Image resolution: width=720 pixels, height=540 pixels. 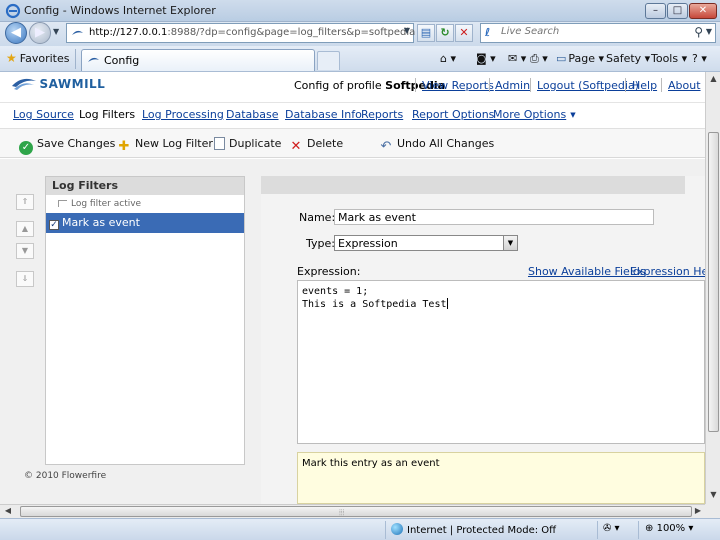 What do you see at coordinates (247, 143) in the screenshot?
I see `duplicate-button: Duplicate` at bounding box center [247, 143].